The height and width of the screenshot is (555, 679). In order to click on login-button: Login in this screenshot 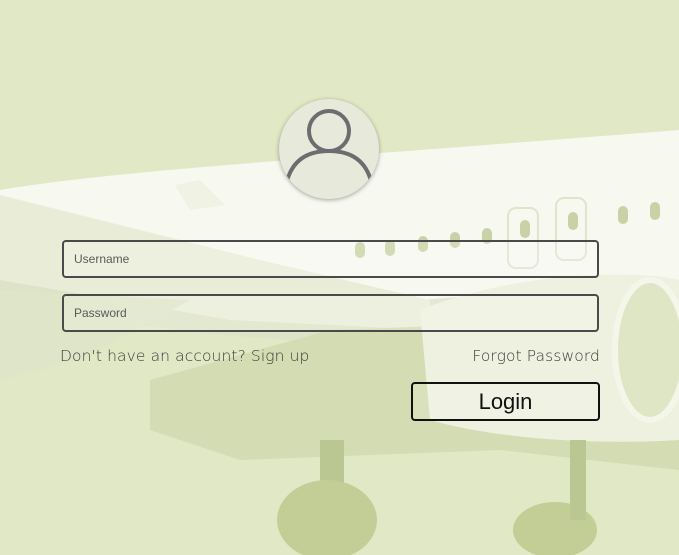, I will do `click(505, 401)`.